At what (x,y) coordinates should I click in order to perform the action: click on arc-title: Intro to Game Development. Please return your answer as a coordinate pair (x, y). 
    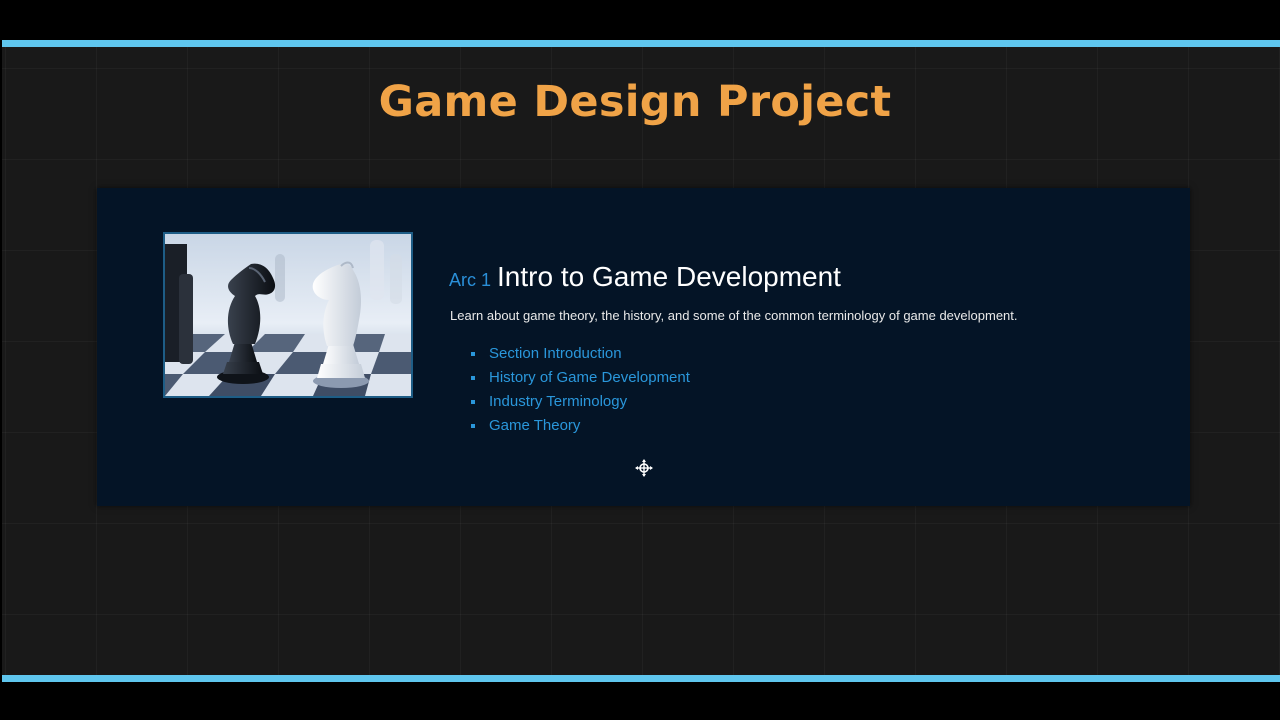
    Looking at the image, I should click on (669, 276).